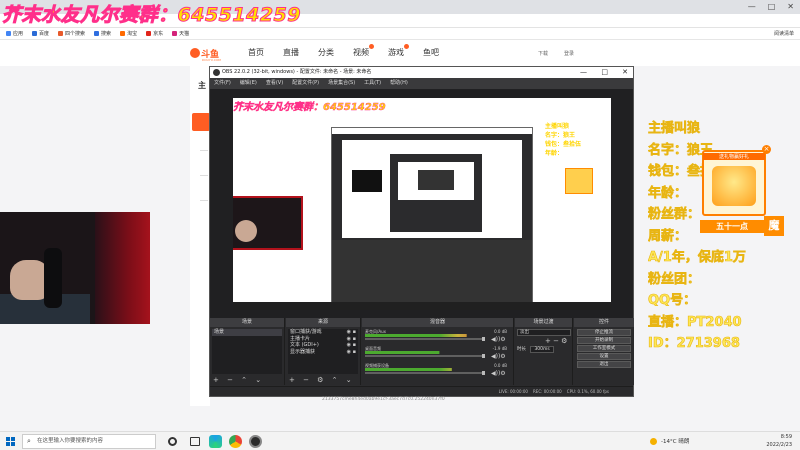 The width and height of the screenshot is (800, 450). What do you see at coordinates (132, 34) in the screenshot?
I see `bookmark-label: 淘宝` at bounding box center [132, 34].